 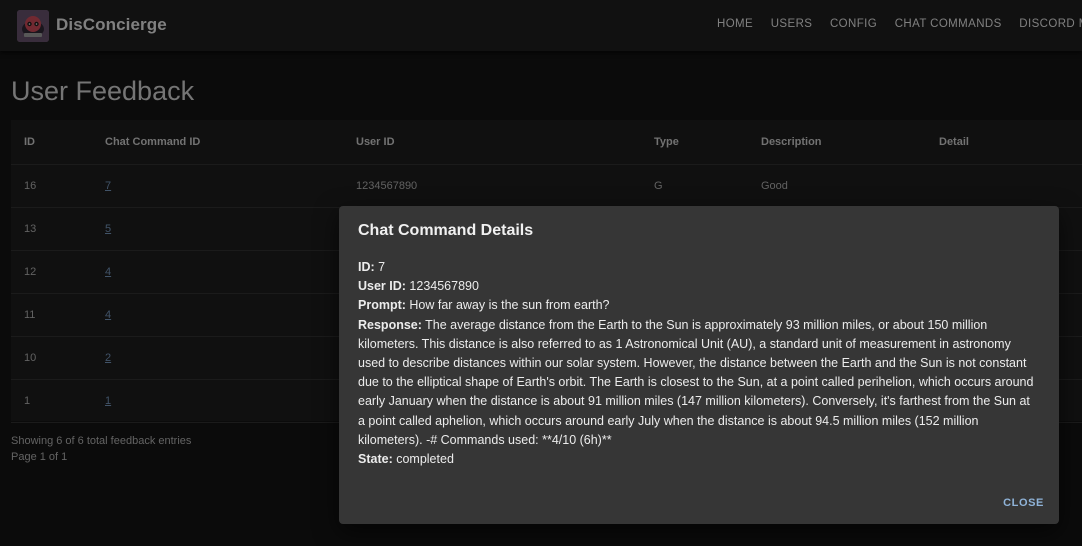 What do you see at coordinates (375, 459) in the screenshot?
I see `state-label: State:` at bounding box center [375, 459].